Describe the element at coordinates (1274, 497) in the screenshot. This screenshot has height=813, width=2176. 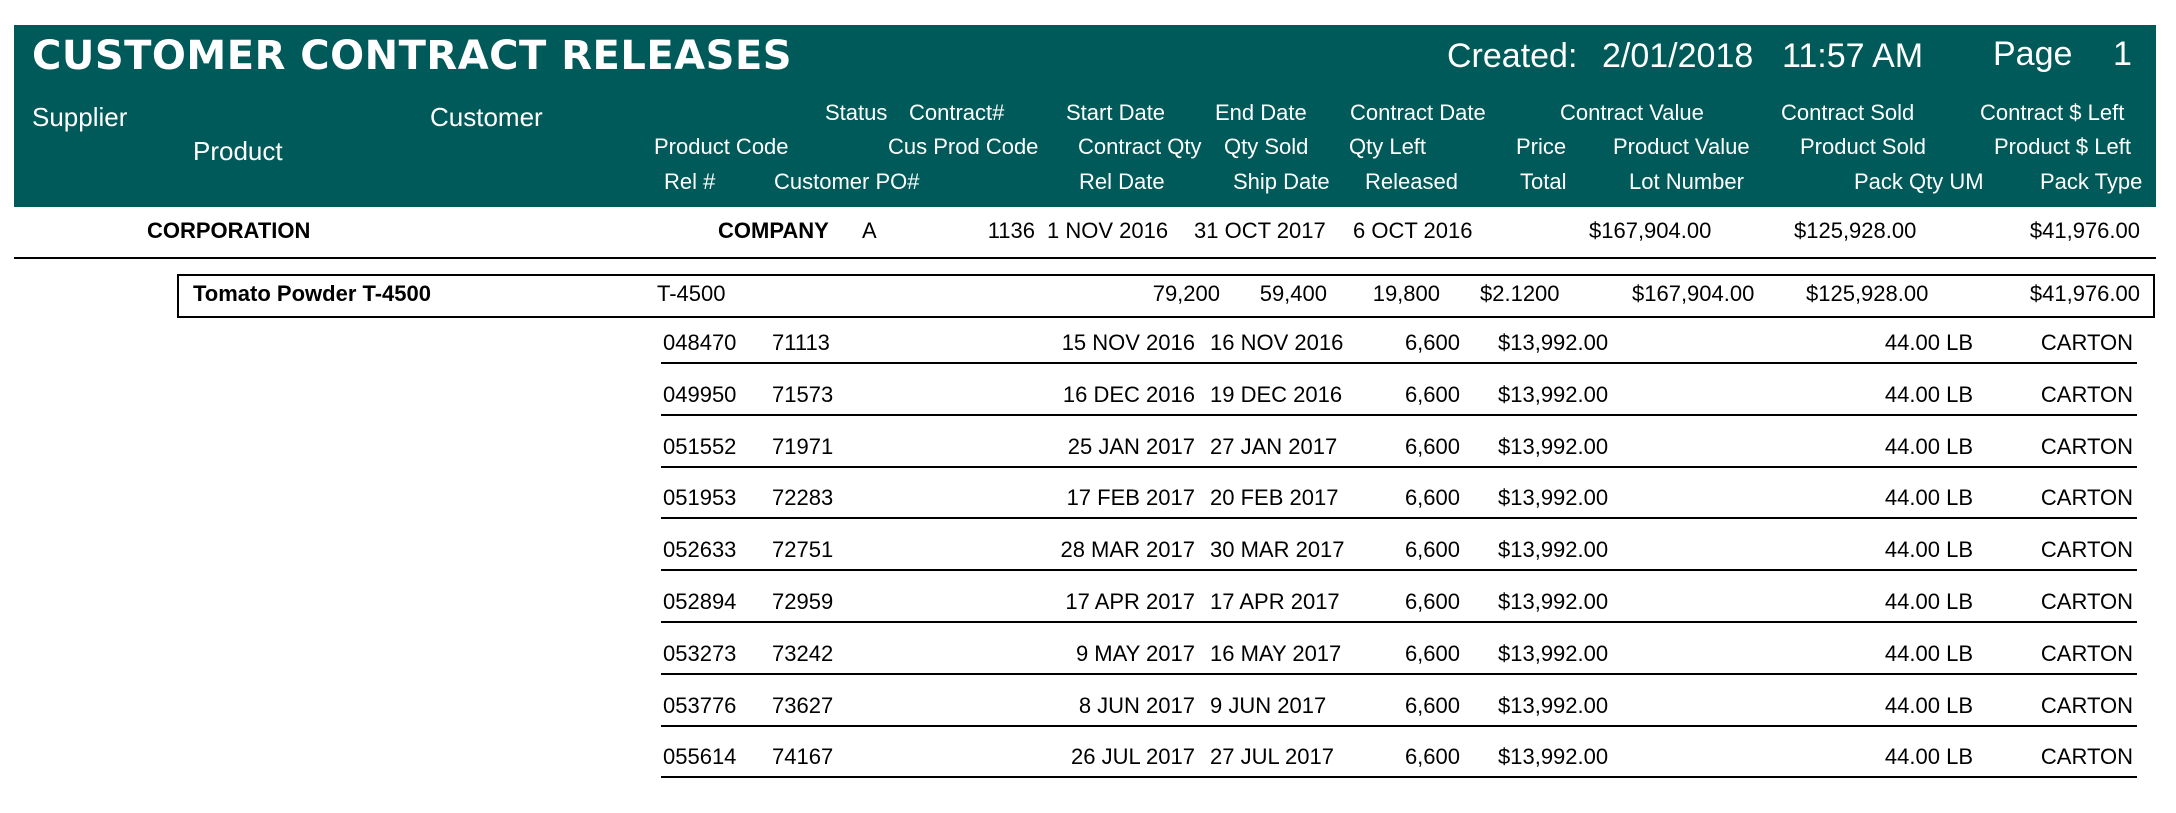
I see `release-ship-date: 20 FEB 2017` at that location.